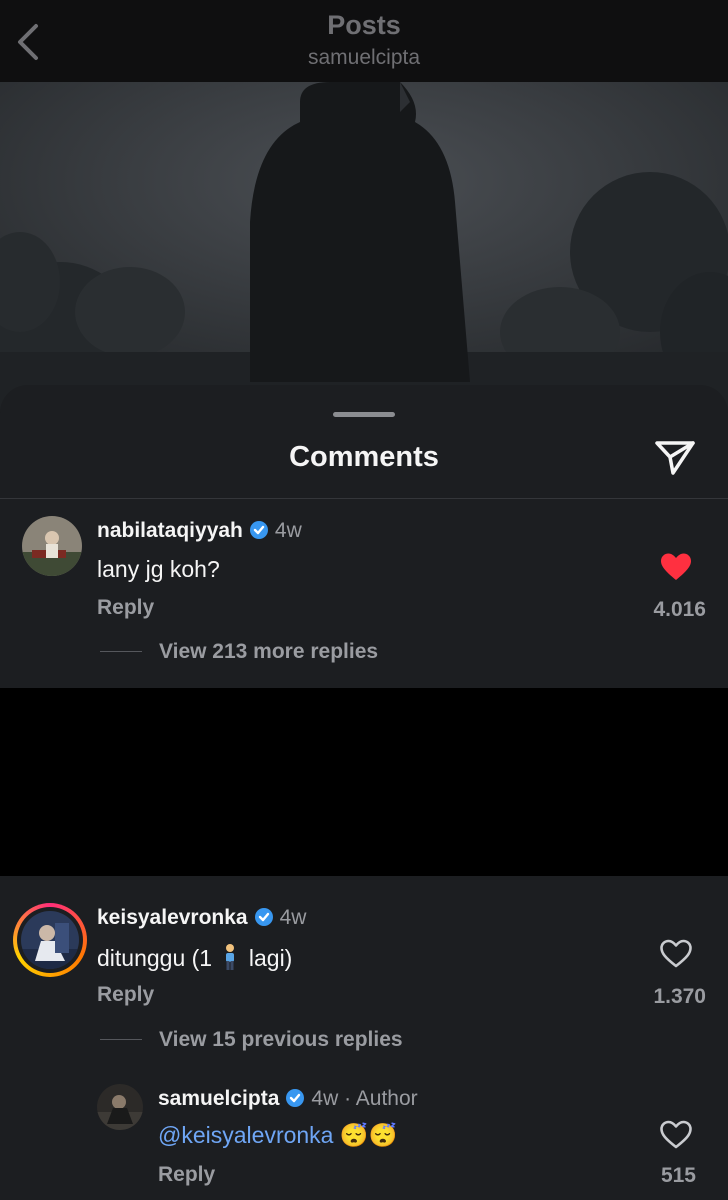 This screenshot has height=1200, width=728. I want to click on comment-text-start: ditunggu (1, so click(155, 958).